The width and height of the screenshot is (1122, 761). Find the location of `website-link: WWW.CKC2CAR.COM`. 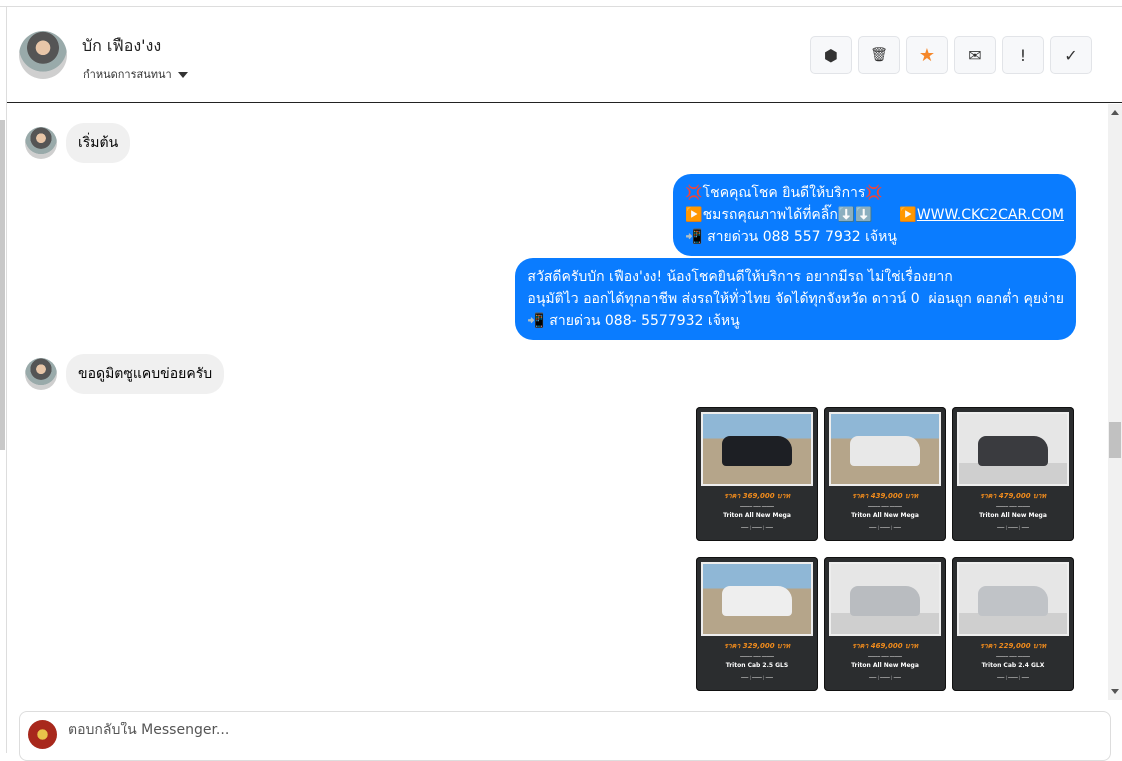

website-link: WWW.CKC2CAR.COM is located at coordinates (990, 215).